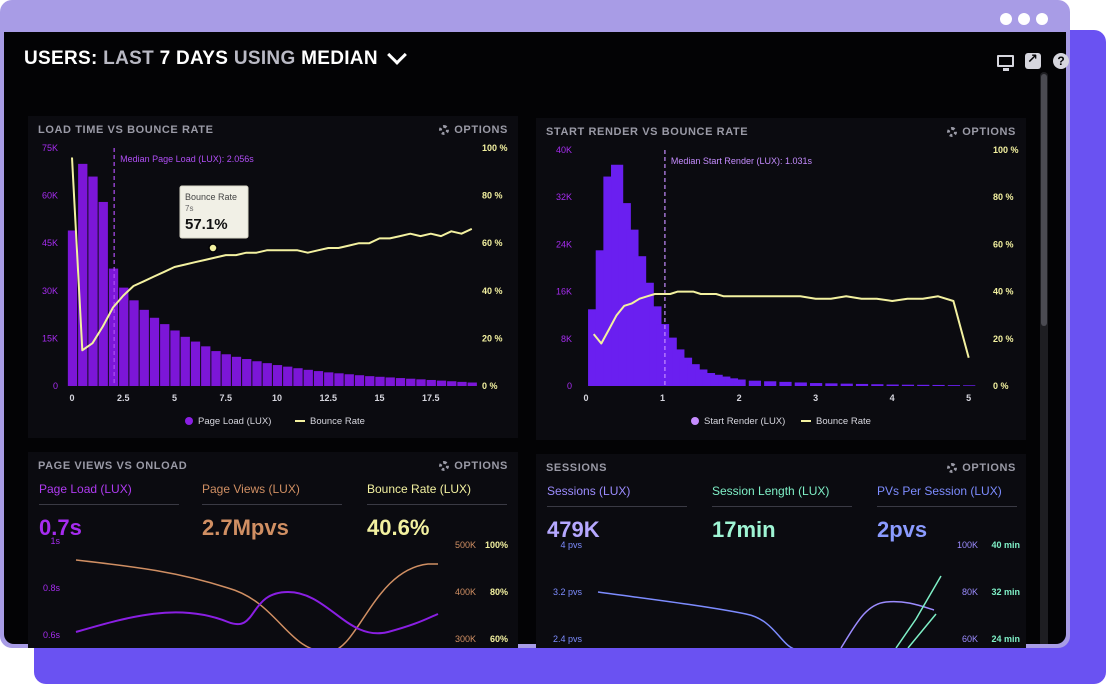 The image size is (1106, 684). I want to click on y-right-tick: 32 min, so click(1005, 592).